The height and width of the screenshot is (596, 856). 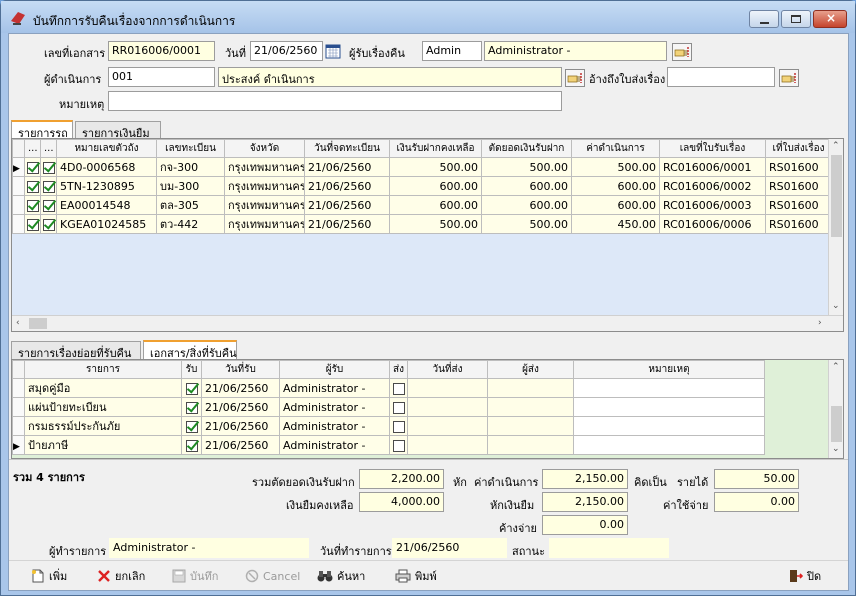 I want to click on documents-vscrollbar: ⌃ ⌄, so click(x=835, y=409).